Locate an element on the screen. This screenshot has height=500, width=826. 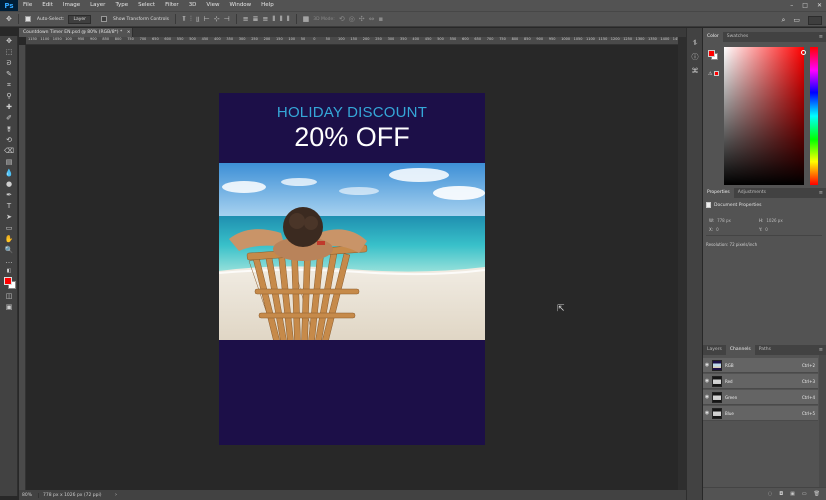
channel-row-red: ◉ Red Ctrl+3 is located at coordinates (760, 381).